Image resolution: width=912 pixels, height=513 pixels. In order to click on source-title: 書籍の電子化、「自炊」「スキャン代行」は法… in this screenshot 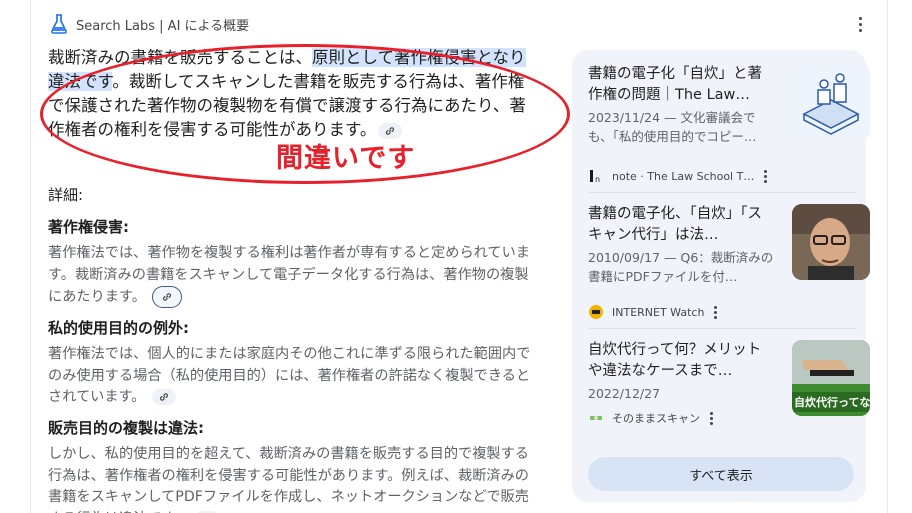, I will do `click(681, 225)`.